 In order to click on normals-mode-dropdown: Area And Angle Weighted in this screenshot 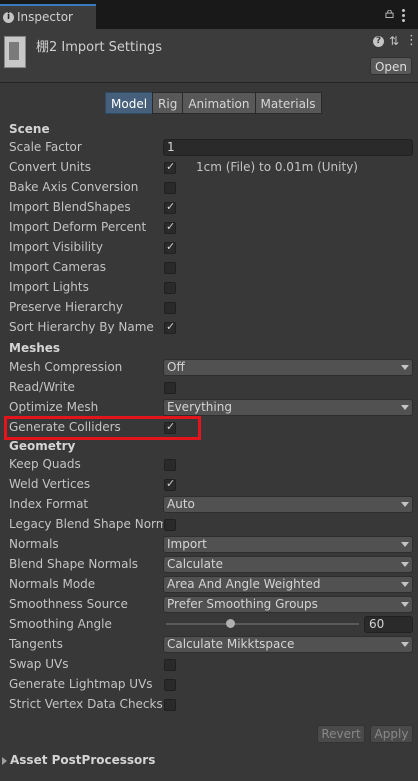, I will do `click(288, 584)`.